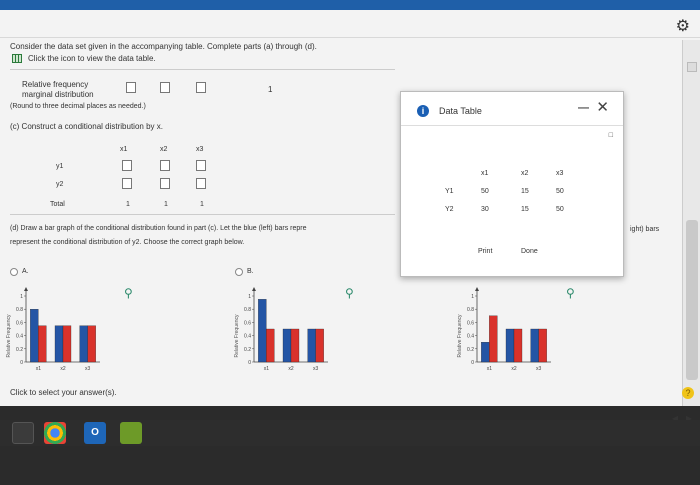 Image resolution: width=700 pixels, height=485 pixels. What do you see at coordinates (512, 125) in the screenshot?
I see `dialog-divider` at bounding box center [512, 125].